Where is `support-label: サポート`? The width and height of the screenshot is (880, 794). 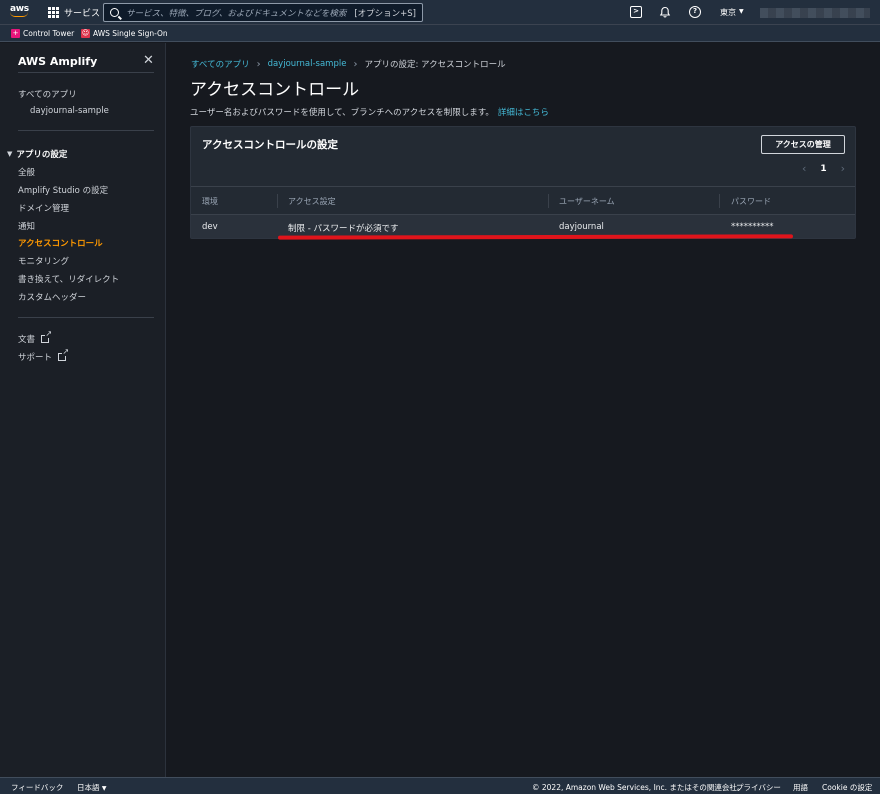 support-label: サポート is located at coordinates (35, 358).